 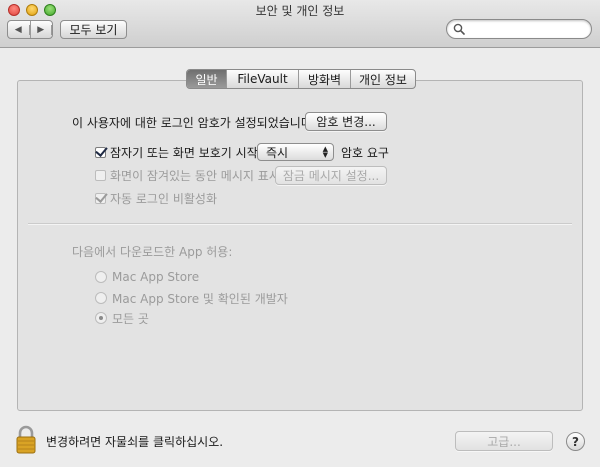 What do you see at coordinates (300, 11) in the screenshot?
I see `window-title: 보안 및 개인 정보` at bounding box center [300, 11].